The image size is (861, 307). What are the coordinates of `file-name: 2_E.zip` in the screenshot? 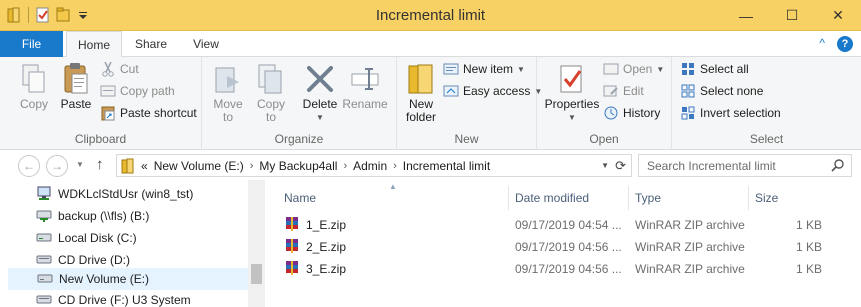 It's located at (326, 247).